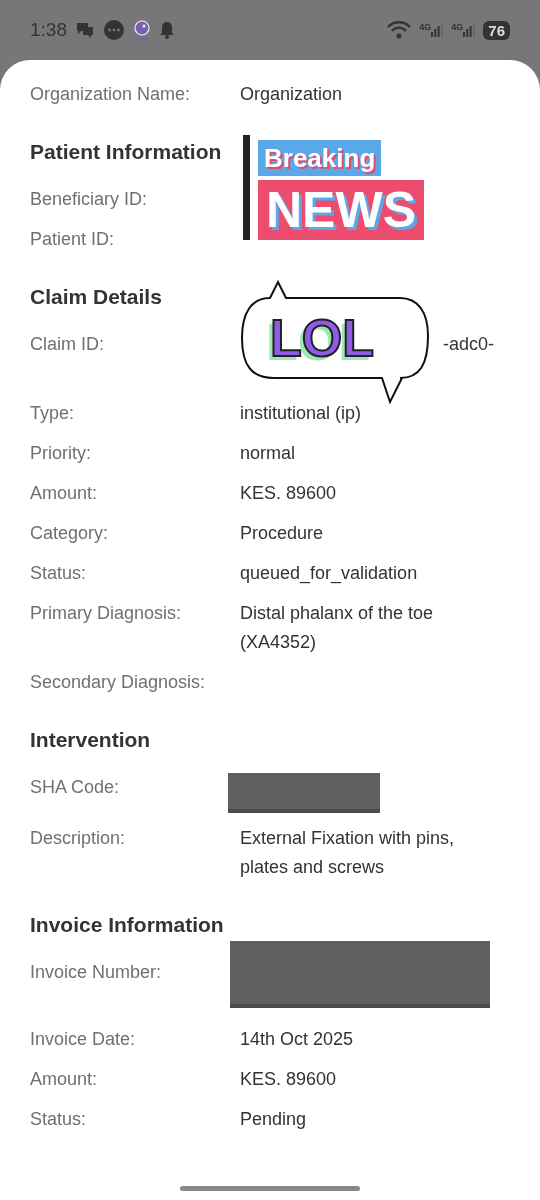 Image resolution: width=540 pixels, height=1200 pixels. I want to click on field-value: -adc0-, so click(468, 344).